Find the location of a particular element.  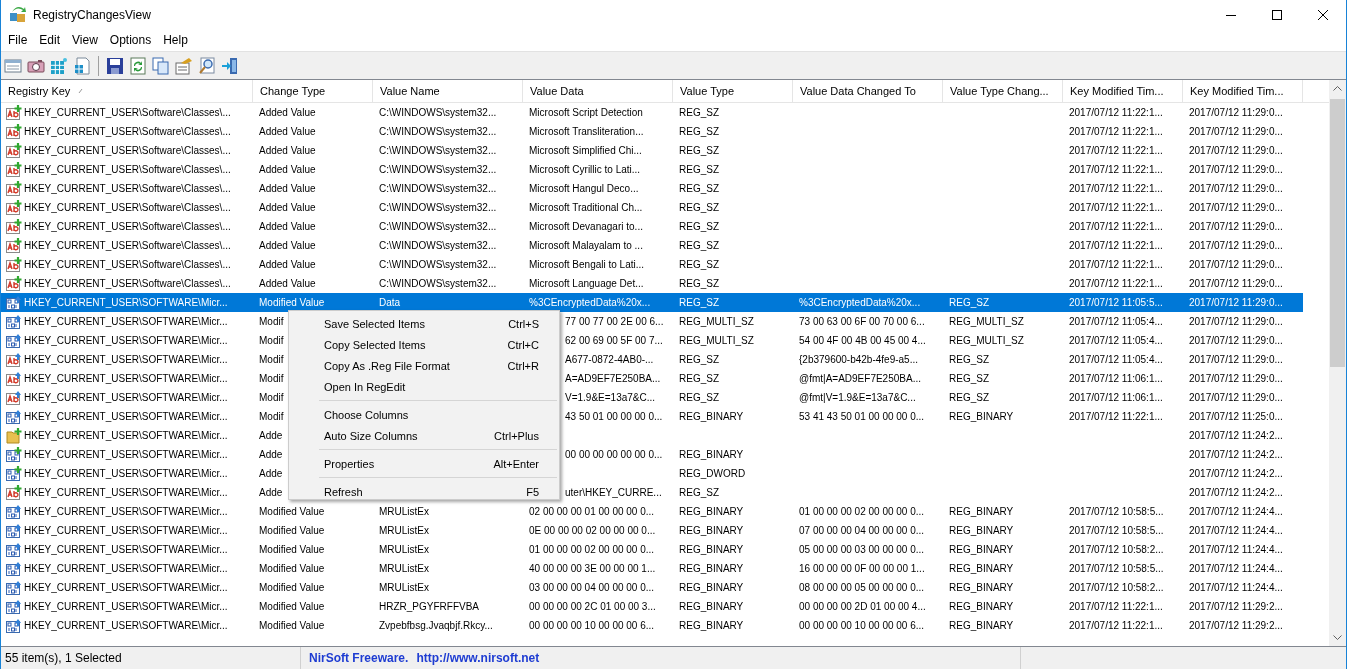

menu-item: Help is located at coordinates (175, 40).